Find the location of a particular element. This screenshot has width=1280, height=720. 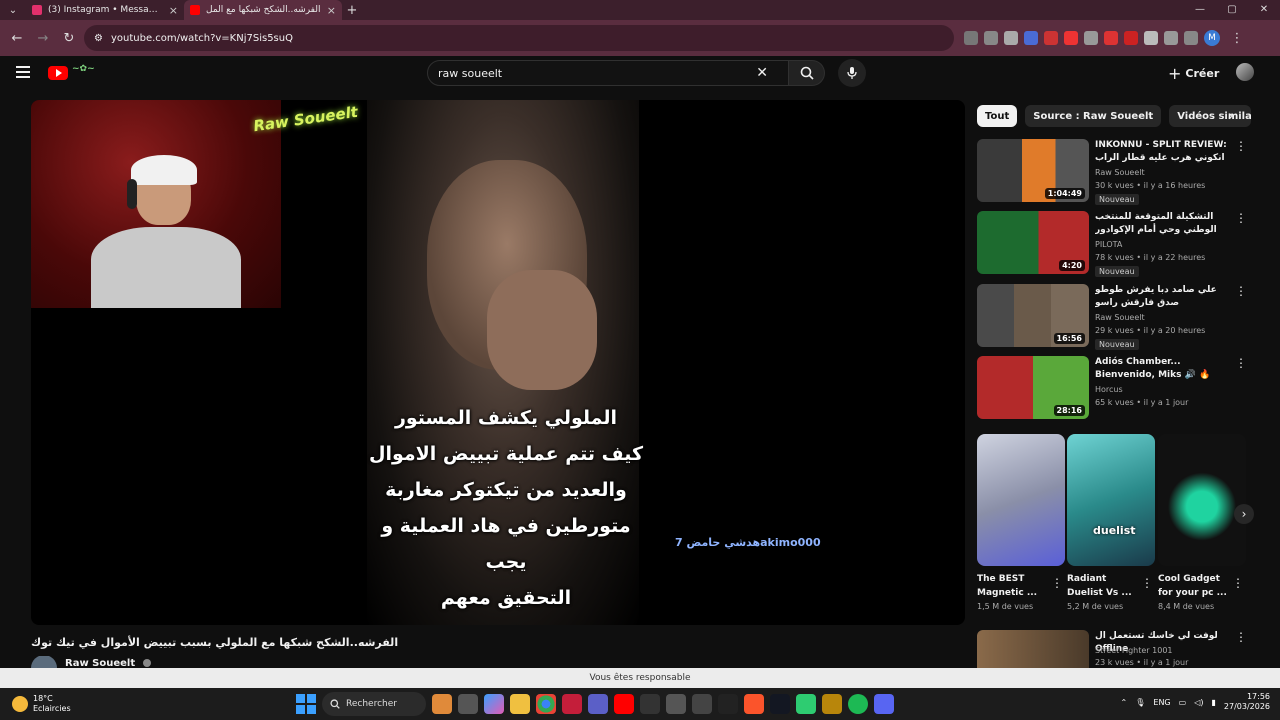

tab-instagram: (3) Instagram • Messages × is located at coordinates (105, 10).